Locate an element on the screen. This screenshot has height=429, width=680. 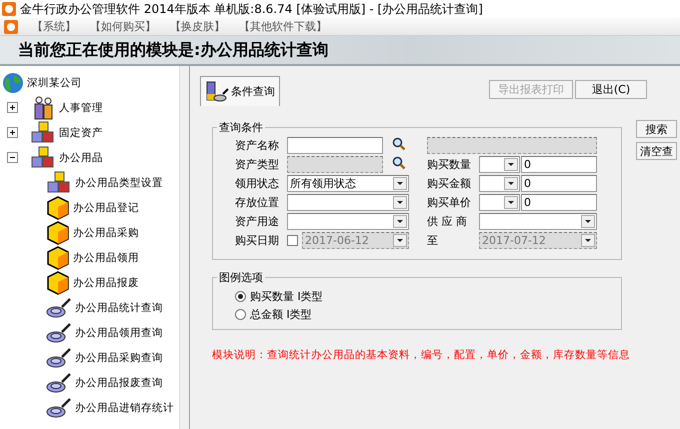
field-label: 购买金额 is located at coordinates (449, 183).